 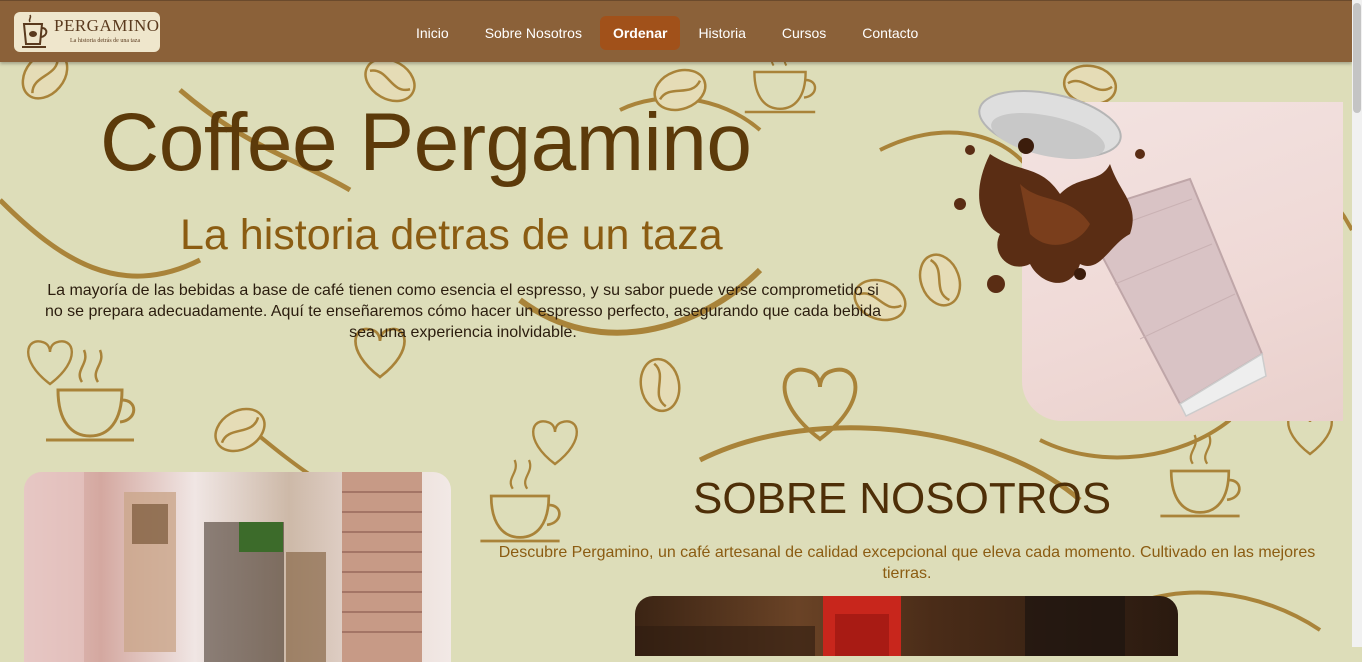 What do you see at coordinates (1357, 323) in the screenshot?
I see `page-scrollbar` at bounding box center [1357, 323].